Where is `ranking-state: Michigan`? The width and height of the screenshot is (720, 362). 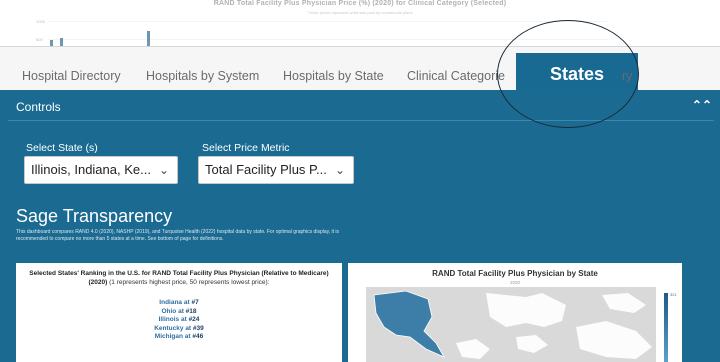 ranking-state: Michigan is located at coordinates (168, 336).